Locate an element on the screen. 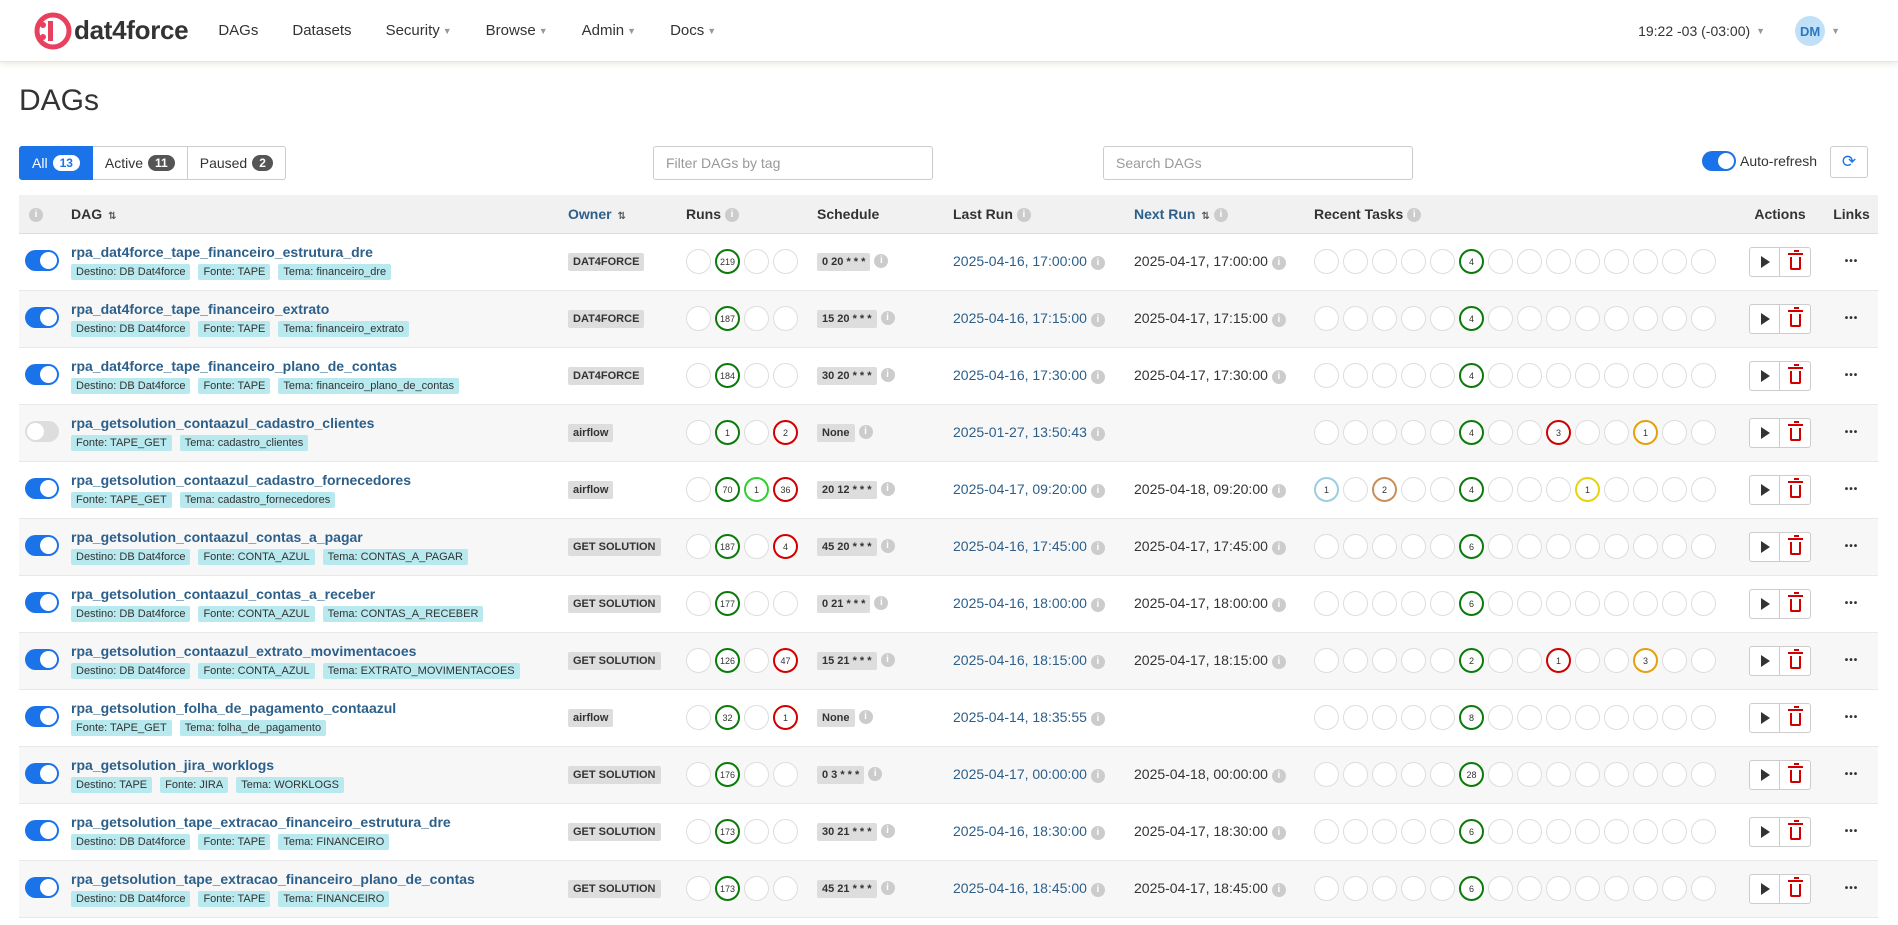 The image size is (1898, 925). task-state-circle: 6 is located at coordinates (1471, 546).